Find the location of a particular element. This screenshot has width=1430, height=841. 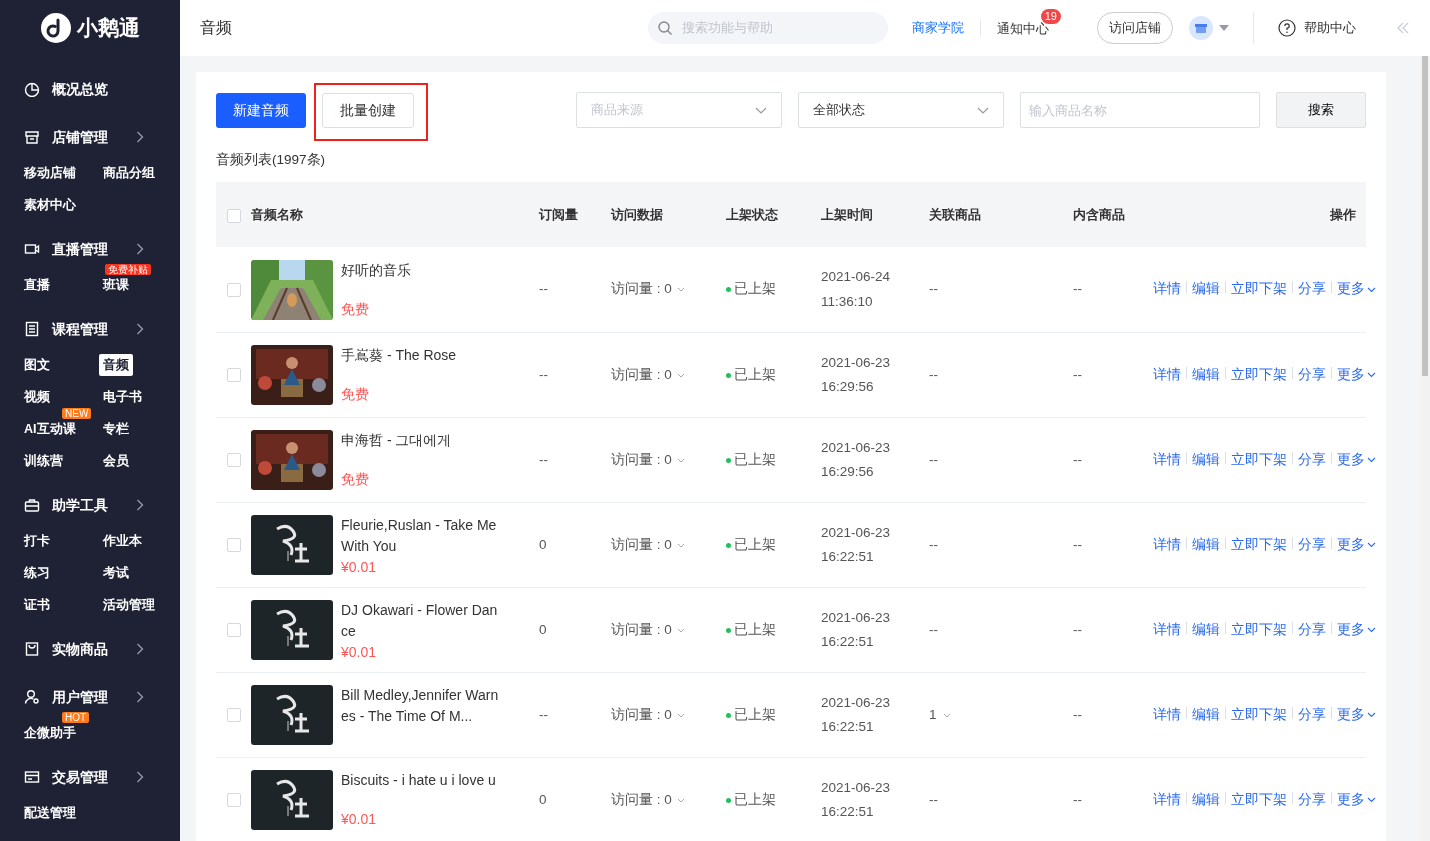

audio-title: Biscuits - i hate u i love u is located at coordinates (421, 780).